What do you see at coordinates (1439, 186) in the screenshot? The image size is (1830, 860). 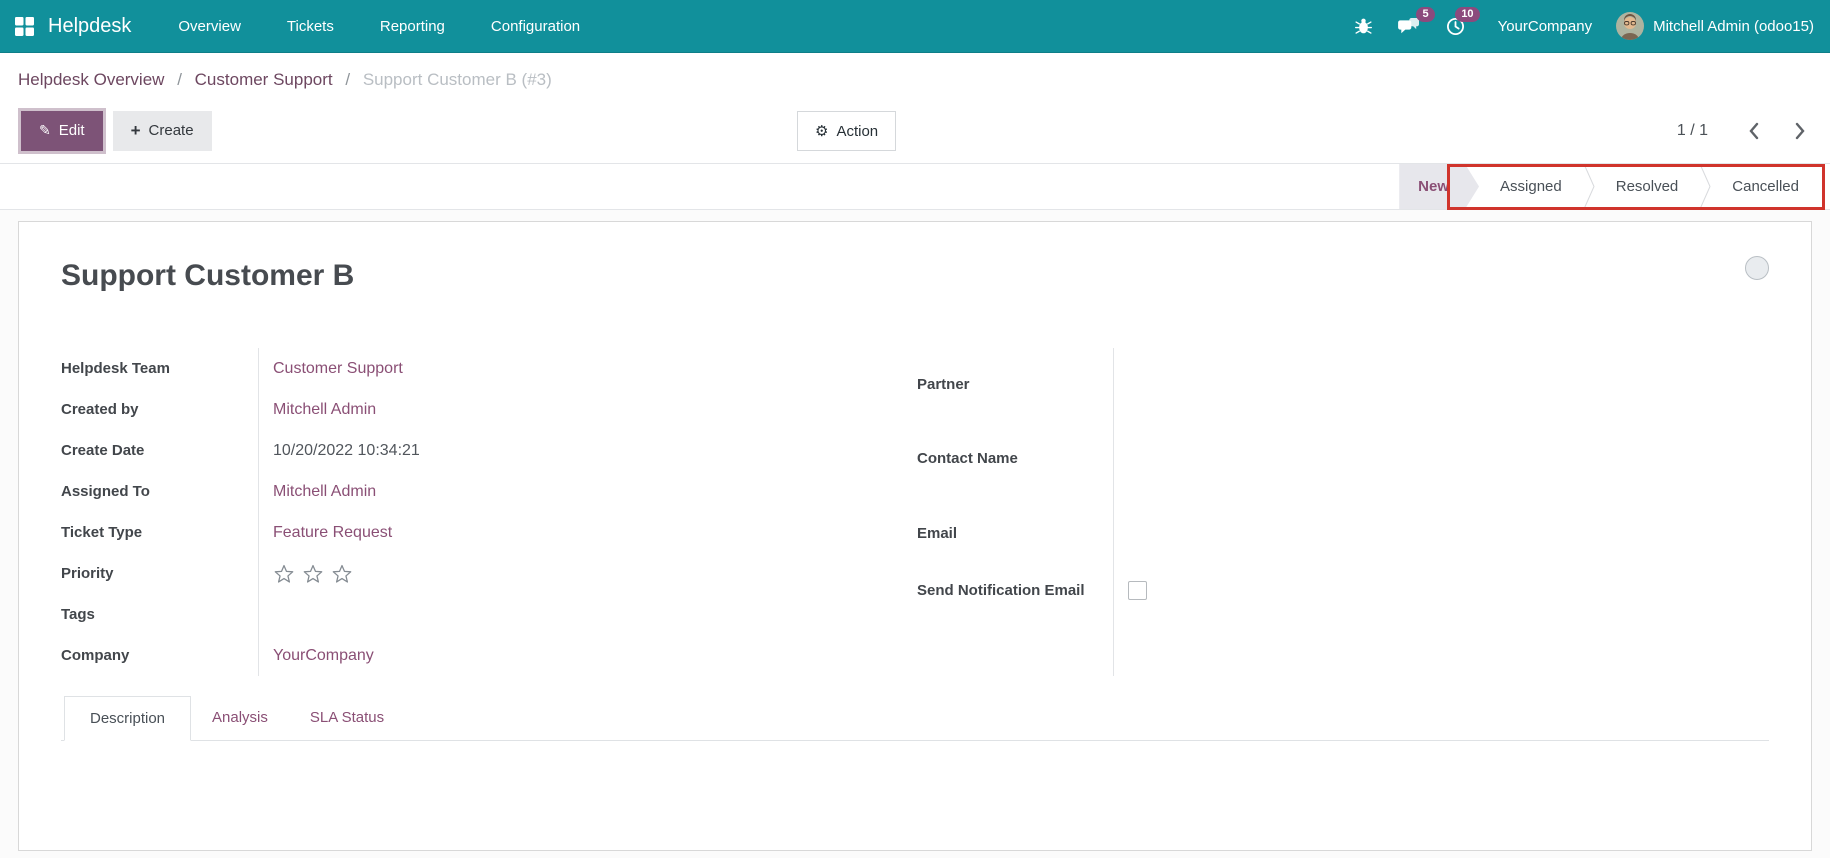 I see `stage-new: New` at bounding box center [1439, 186].